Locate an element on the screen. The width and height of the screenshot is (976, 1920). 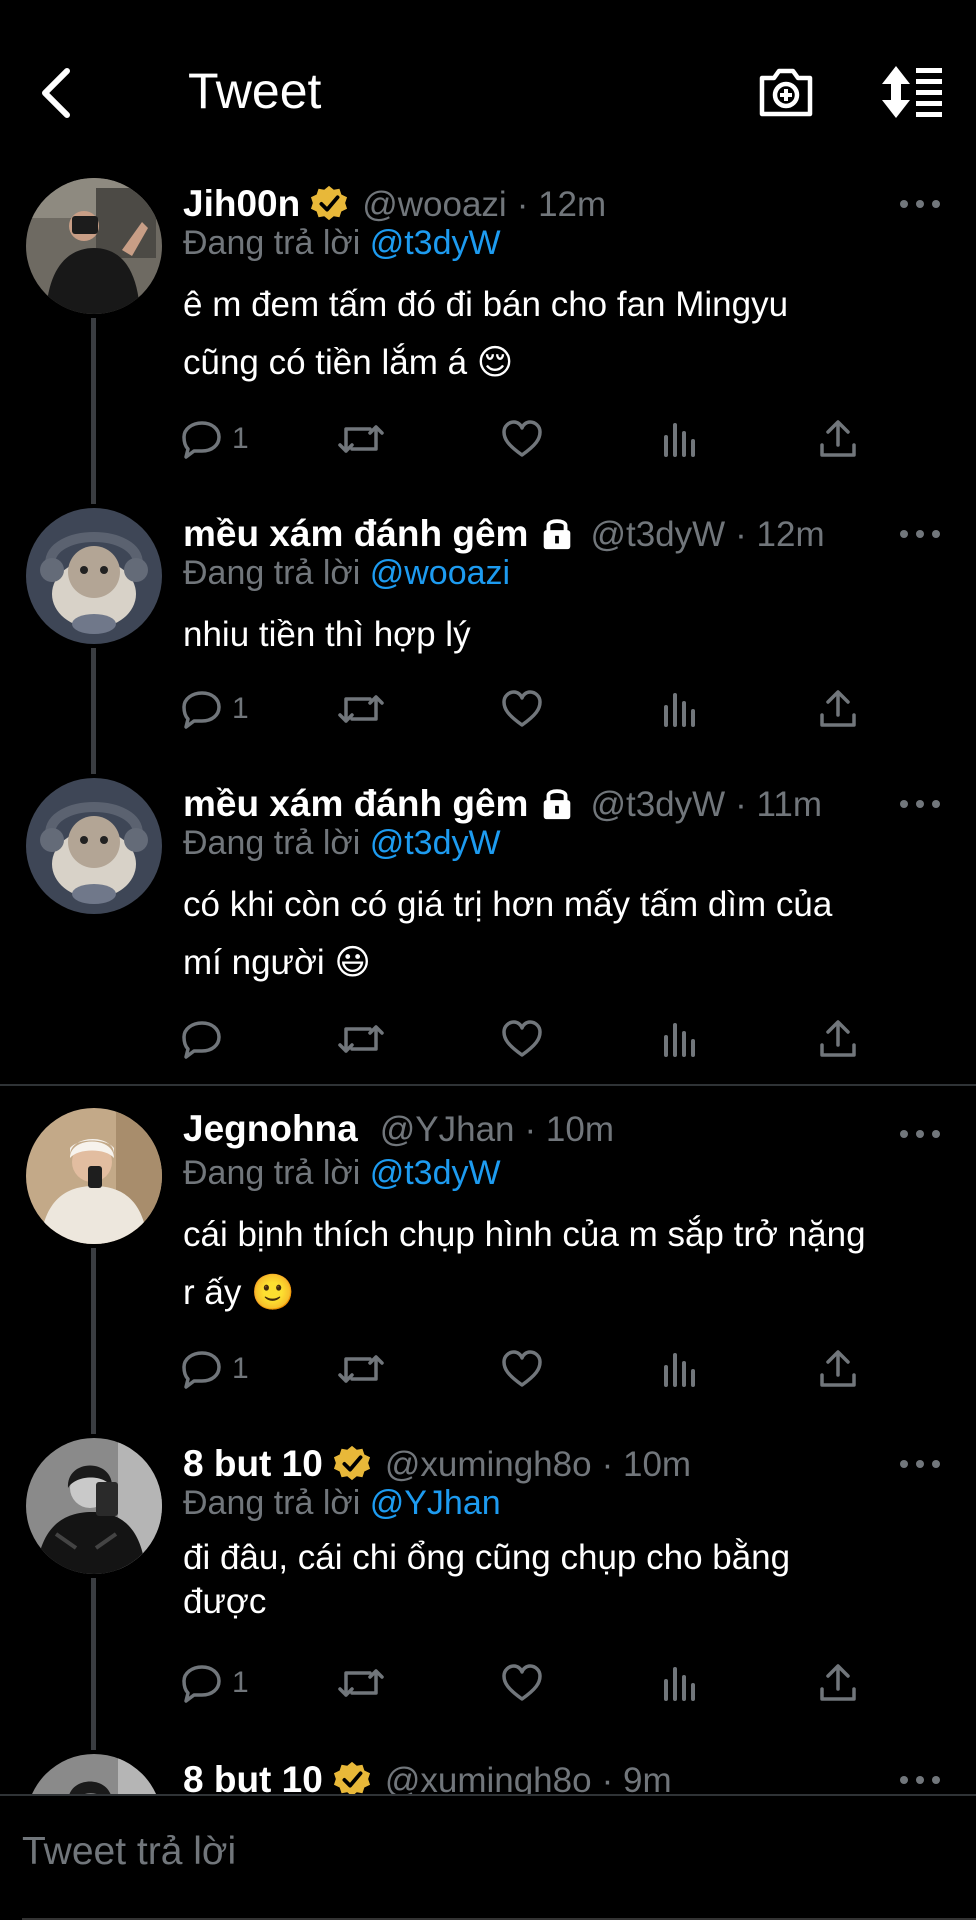
sort-icon is located at coordinates (912, 92).